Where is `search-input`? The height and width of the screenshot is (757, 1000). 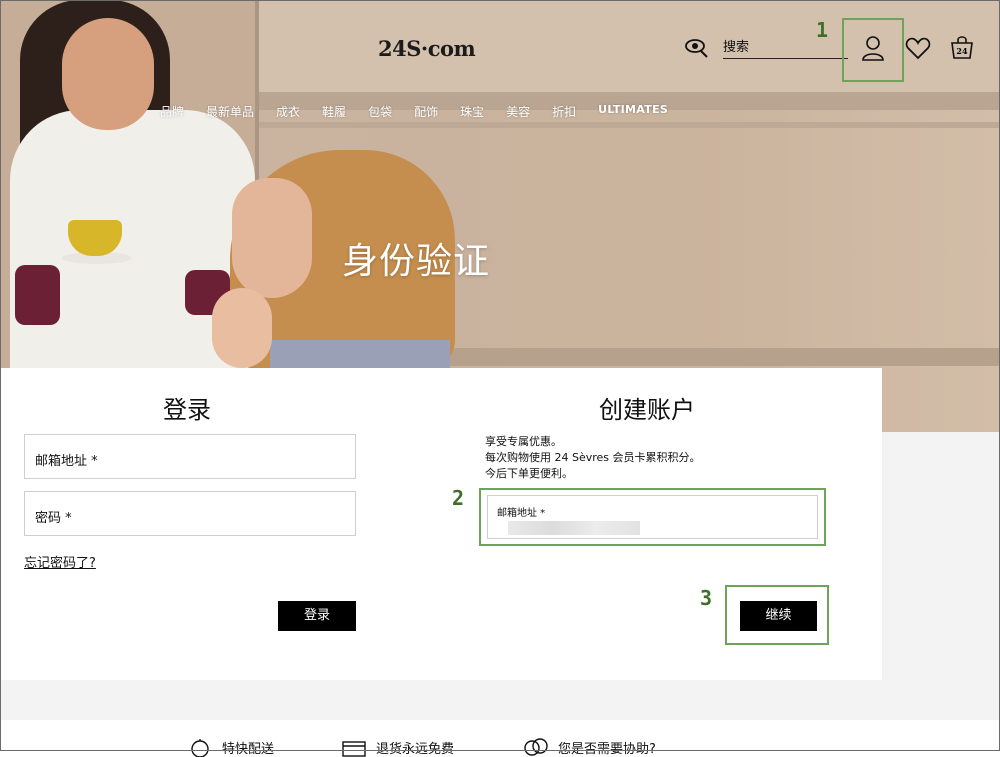
search-input is located at coordinates (785, 47).